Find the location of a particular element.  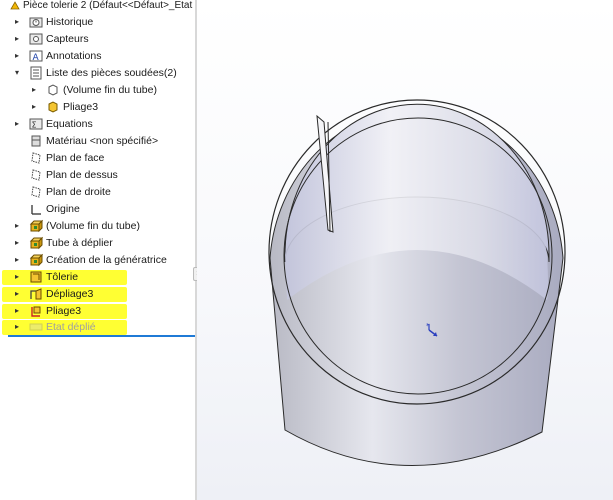

sheet-body-icon is located at coordinates (53, 107).